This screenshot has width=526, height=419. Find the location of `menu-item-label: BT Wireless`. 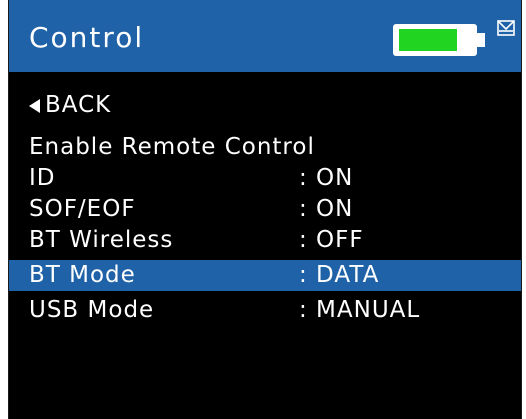

menu-item-label: BT Wireless is located at coordinates (101, 240).